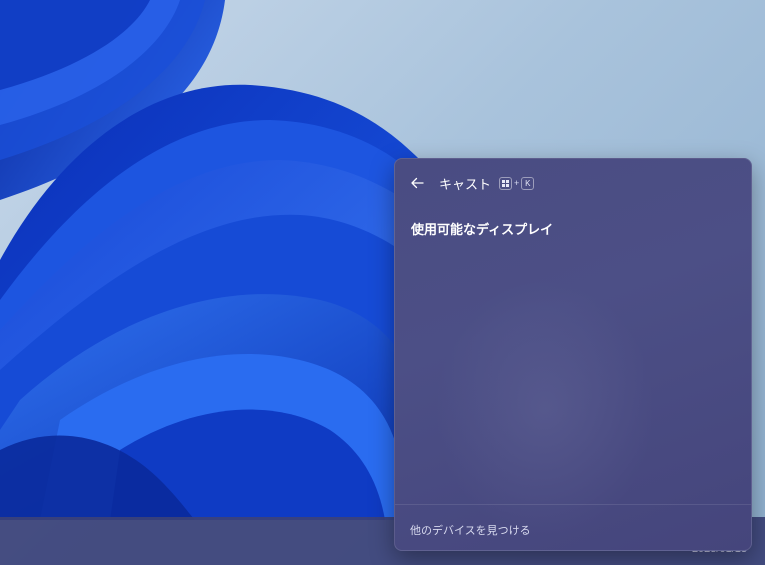 Image resolution: width=765 pixels, height=565 pixels. I want to click on panel-glow, so click(545, 409).